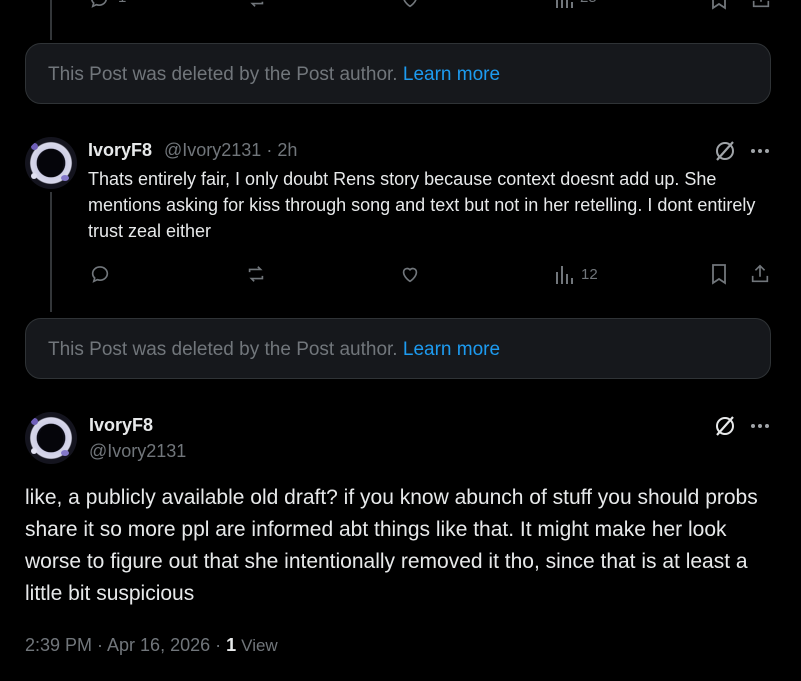 The width and height of the screenshot is (801, 681). Describe the element at coordinates (137, 451) in the screenshot. I see `main-author-handle: @Ivory2131` at that location.